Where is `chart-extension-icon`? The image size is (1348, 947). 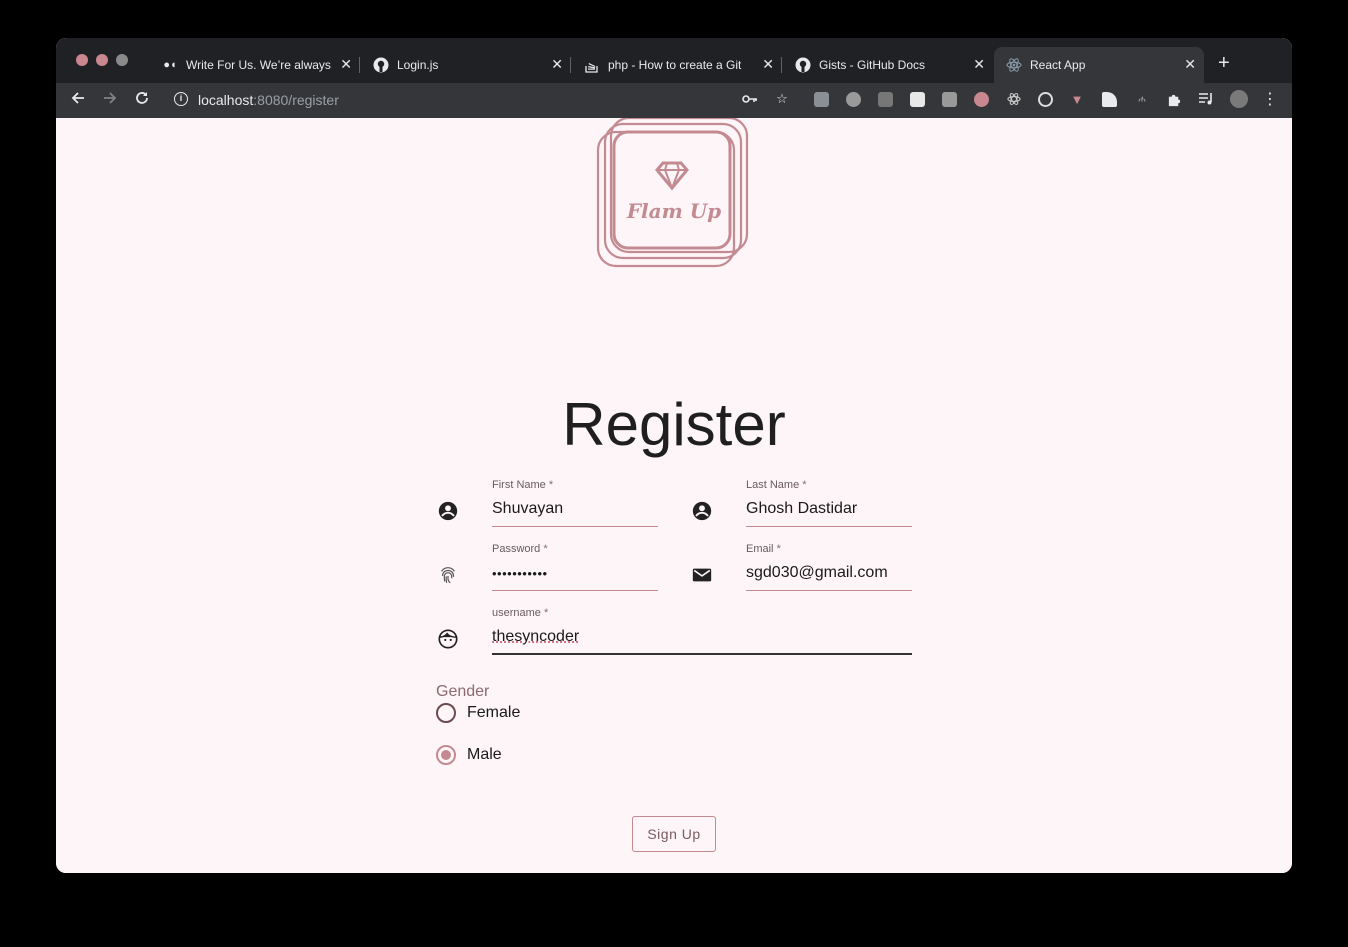 chart-extension-icon is located at coordinates (949, 99).